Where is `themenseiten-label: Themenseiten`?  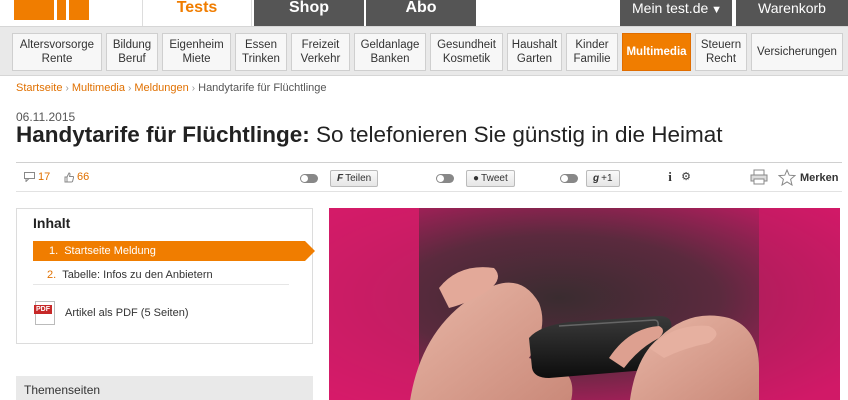 themenseiten-label: Themenseiten is located at coordinates (62, 390).